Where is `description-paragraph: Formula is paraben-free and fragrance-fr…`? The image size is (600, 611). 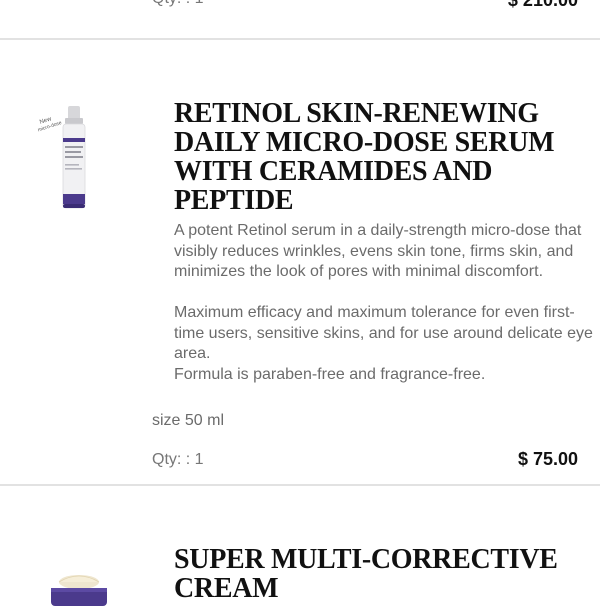 description-paragraph: Formula is paraben-free and fragrance-fr… is located at coordinates (330, 374).